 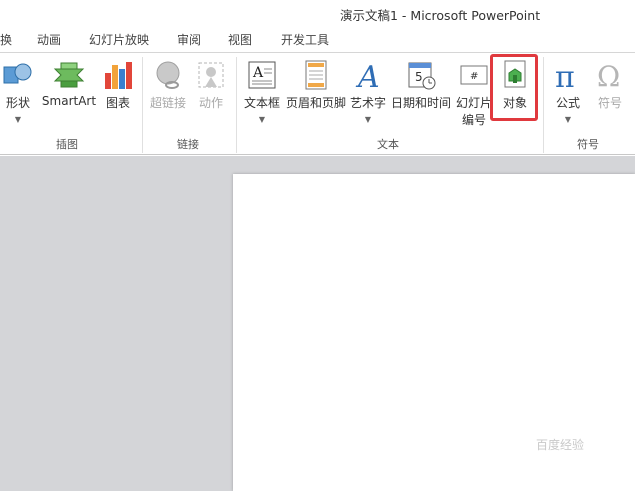 I want to click on wordart-button: A 艺术字 ▼, so click(x=368, y=94).